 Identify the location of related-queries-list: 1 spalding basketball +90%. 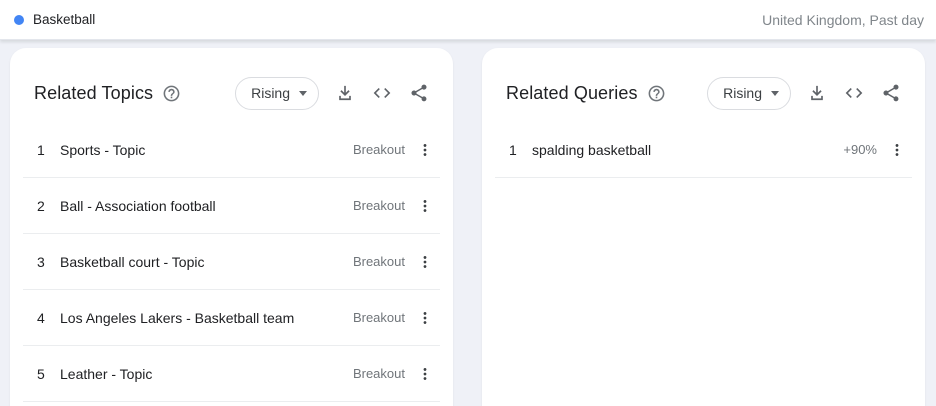
(703, 150).